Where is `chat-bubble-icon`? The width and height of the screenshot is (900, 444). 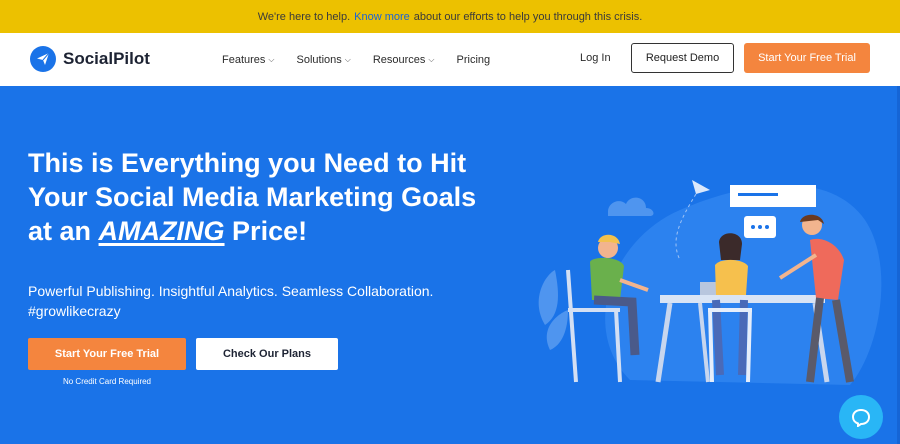 chat-bubble-icon is located at coordinates (861, 417).